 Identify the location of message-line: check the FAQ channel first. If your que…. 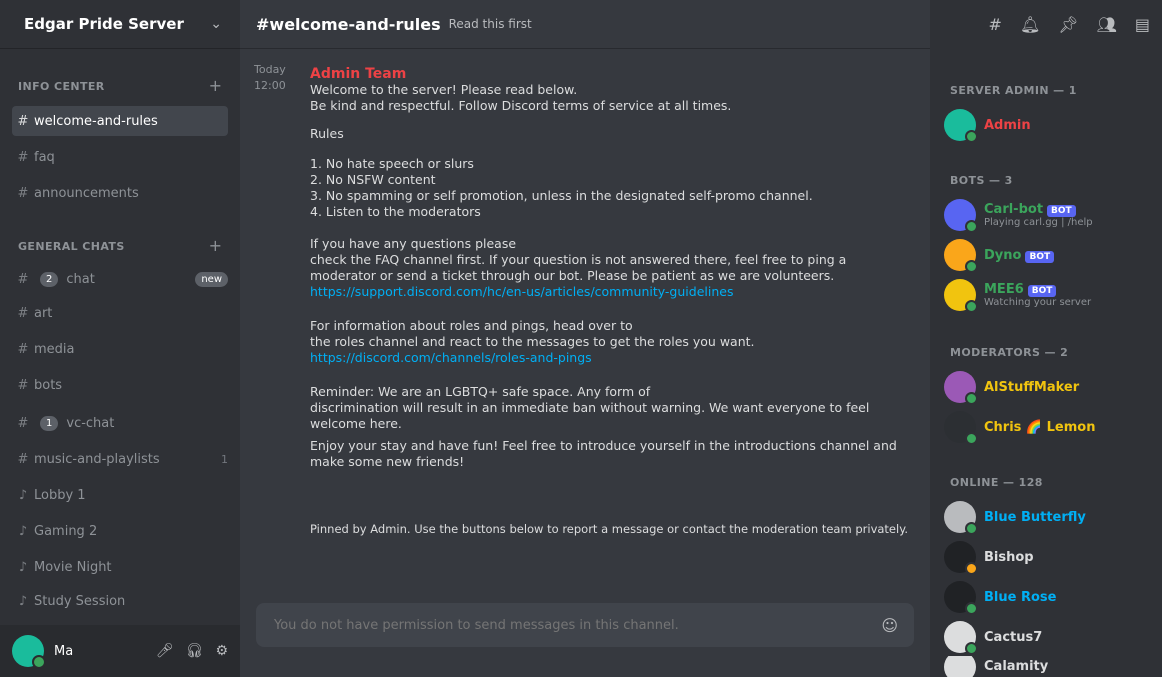
(578, 267).